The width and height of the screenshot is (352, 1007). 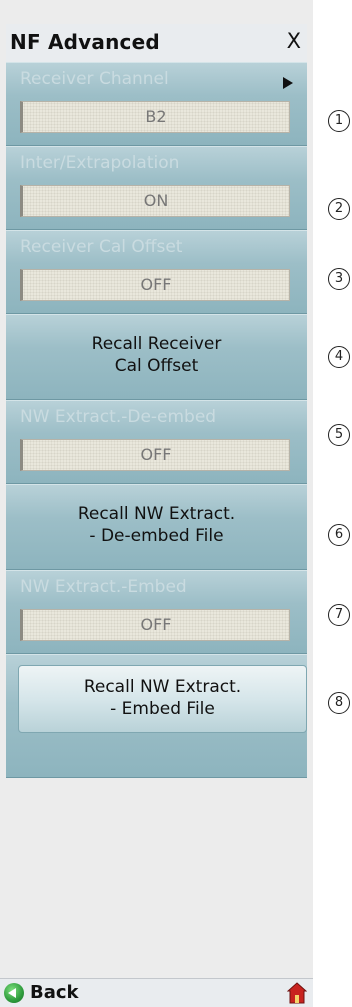 What do you see at coordinates (339, 615) in the screenshot?
I see `callout-7: 7` at bounding box center [339, 615].